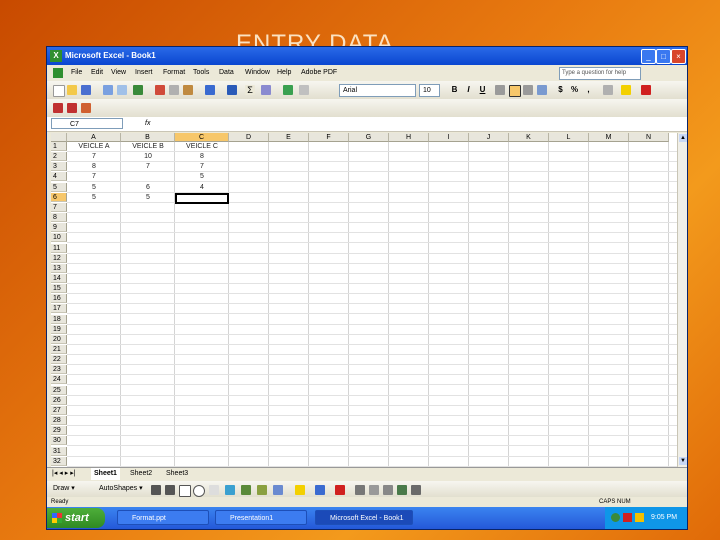  What do you see at coordinates (678, 56) in the screenshot?
I see `close-button: ×` at bounding box center [678, 56].